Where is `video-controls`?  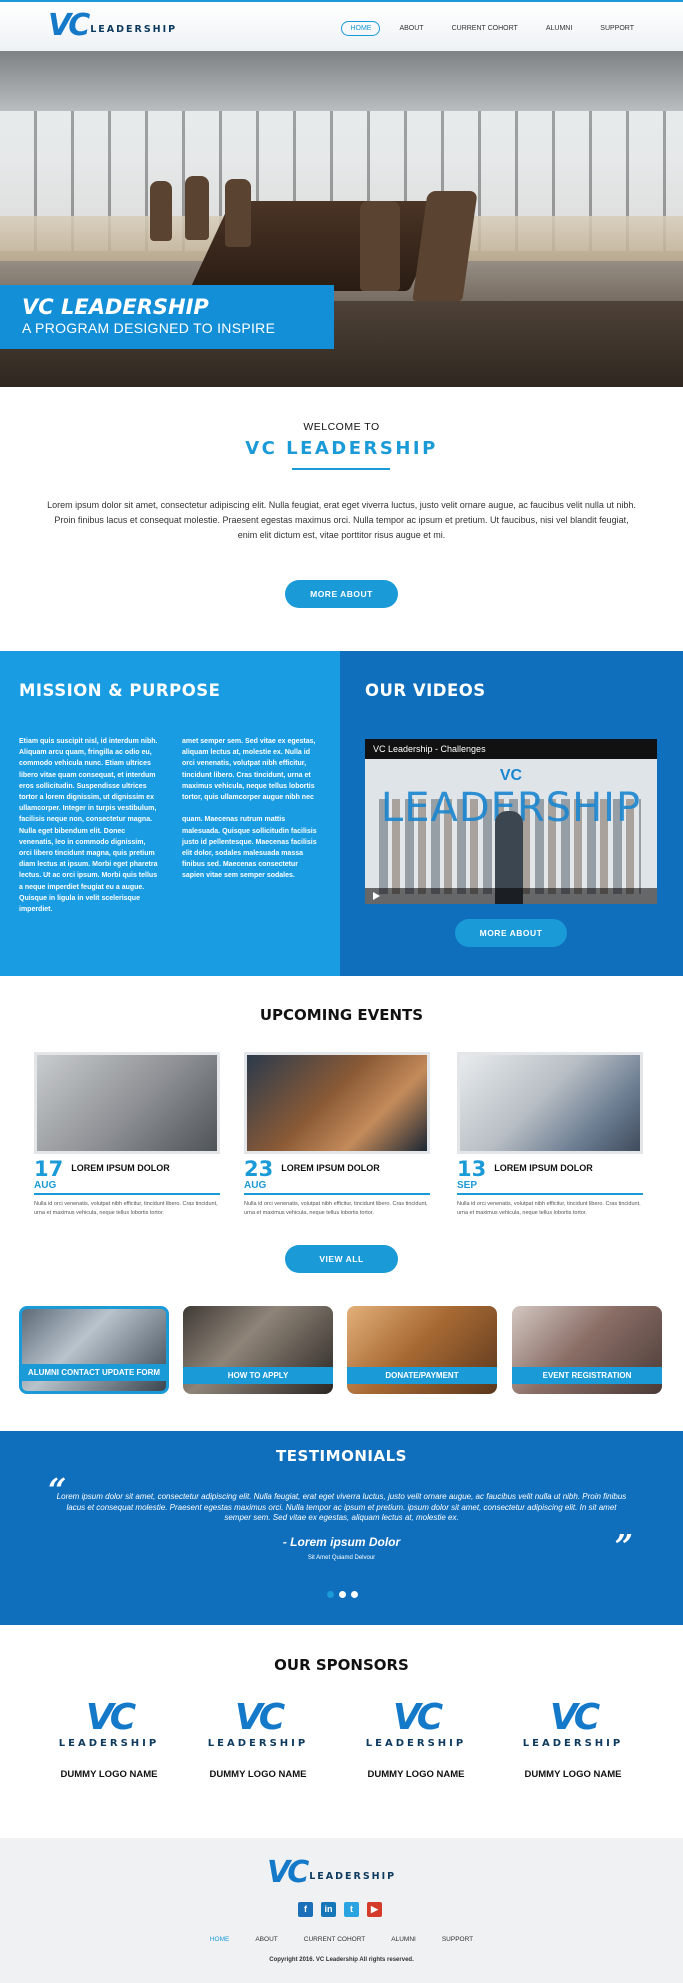 video-controls is located at coordinates (511, 896).